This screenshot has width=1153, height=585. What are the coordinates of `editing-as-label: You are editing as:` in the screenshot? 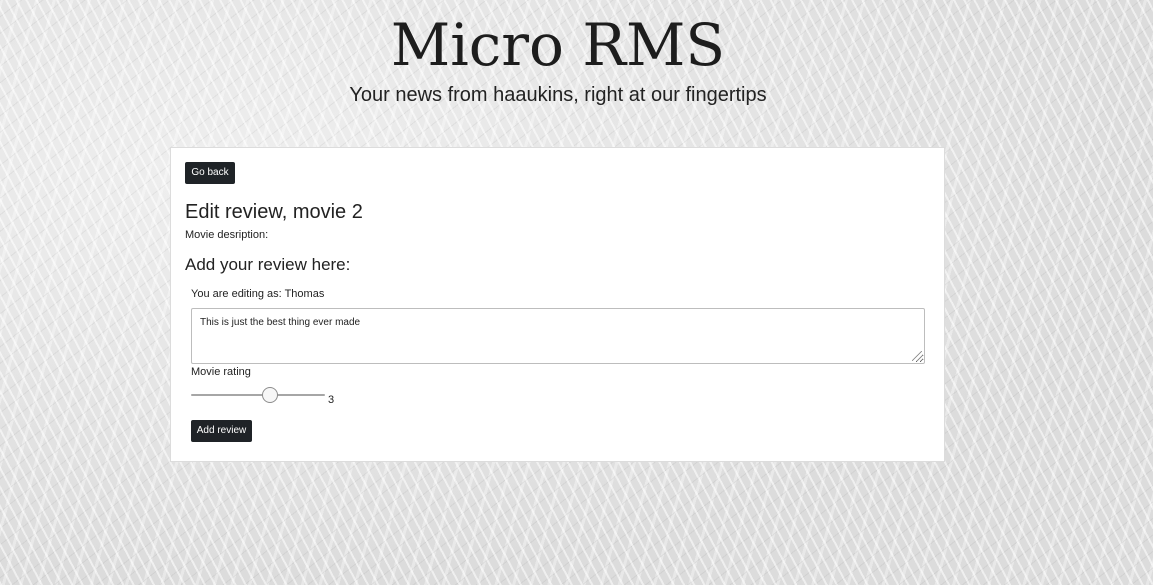 It's located at (236, 294).